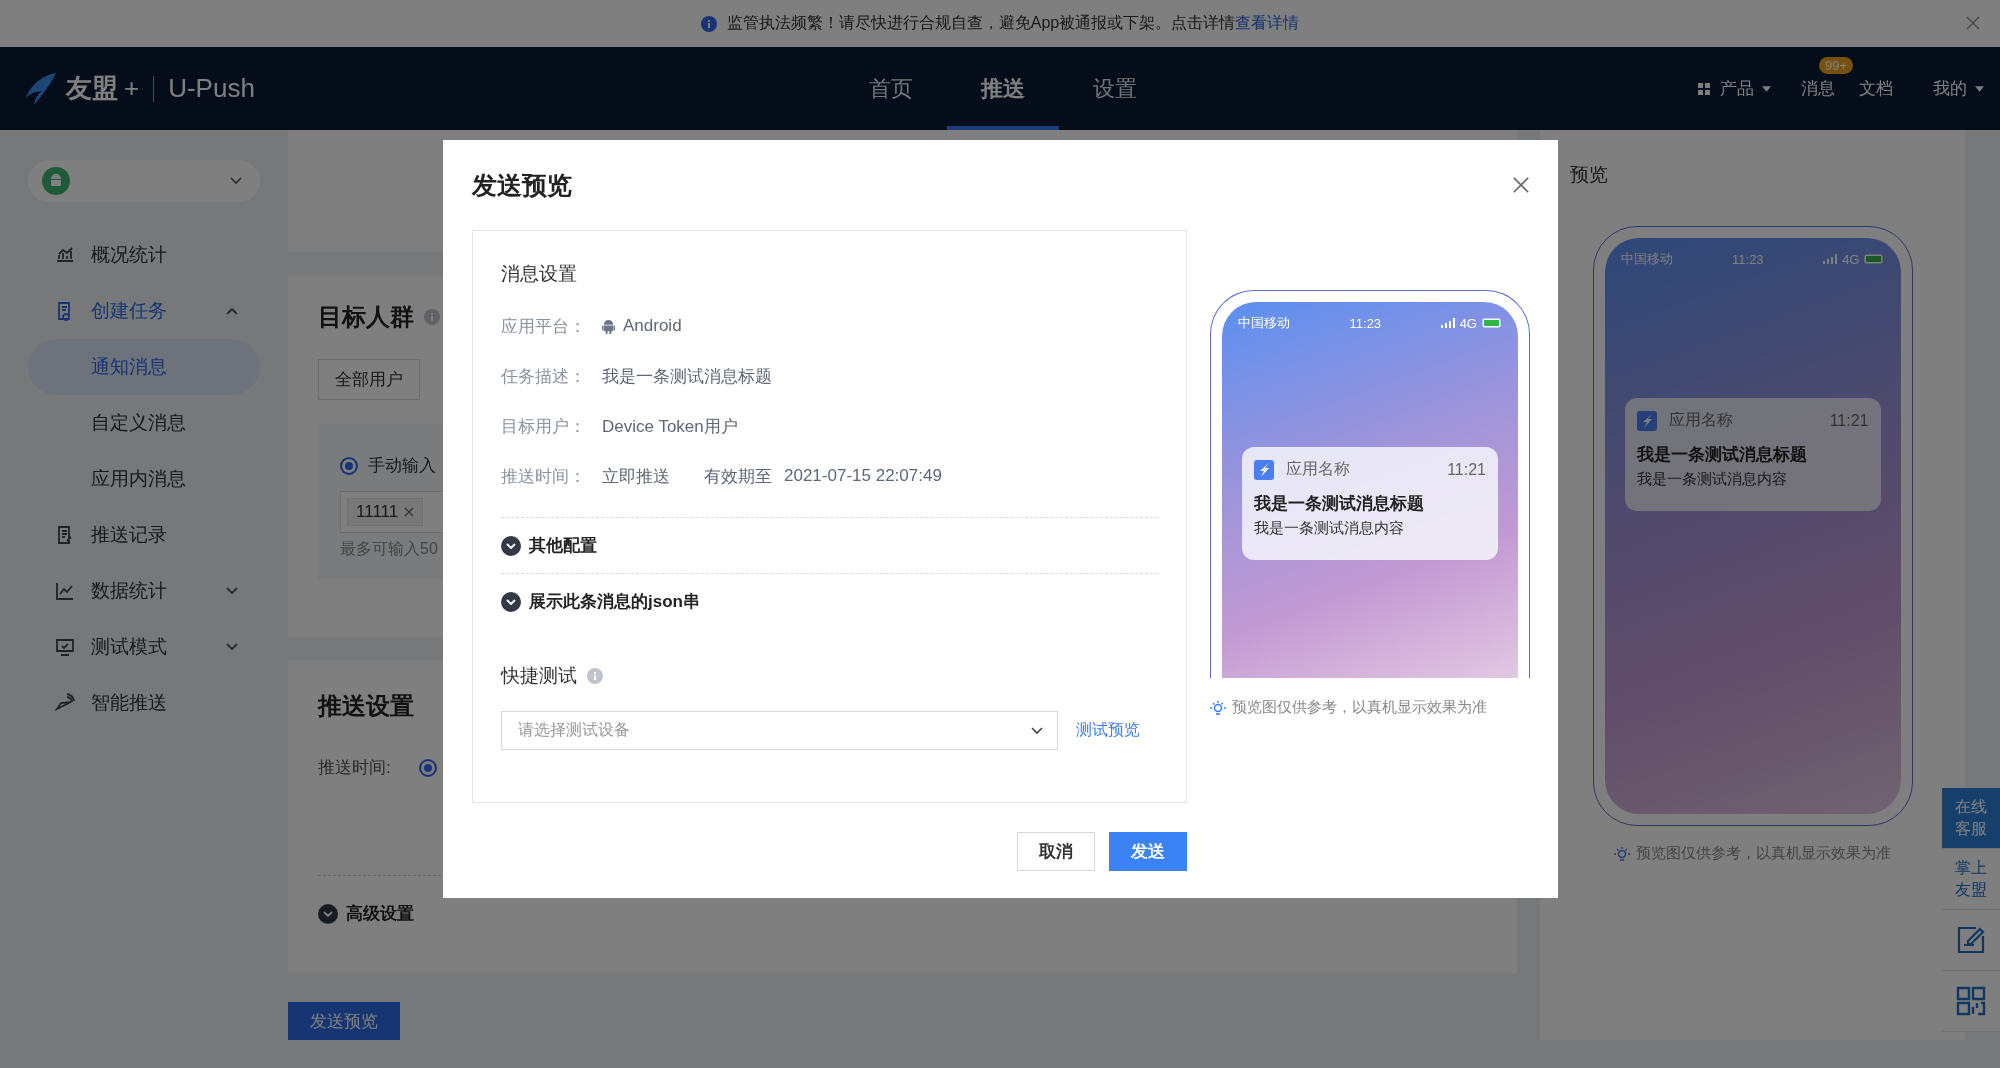 The height and width of the screenshot is (1068, 2000). I want to click on test-preview-link: 测试预览, so click(1108, 730).